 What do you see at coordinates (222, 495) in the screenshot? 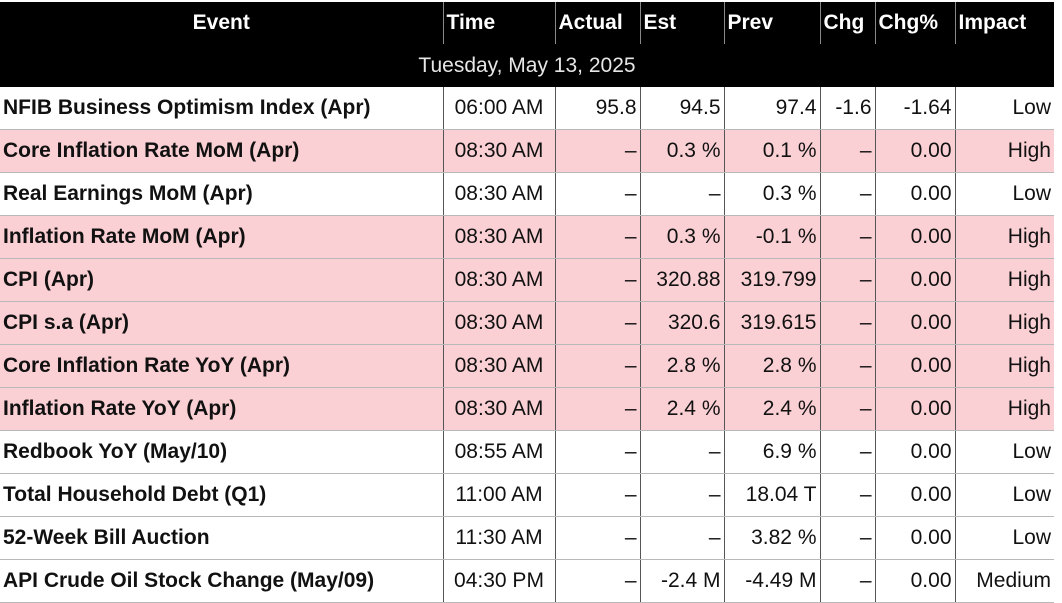
I see `event-name: Total Household Debt (Q1)` at bounding box center [222, 495].